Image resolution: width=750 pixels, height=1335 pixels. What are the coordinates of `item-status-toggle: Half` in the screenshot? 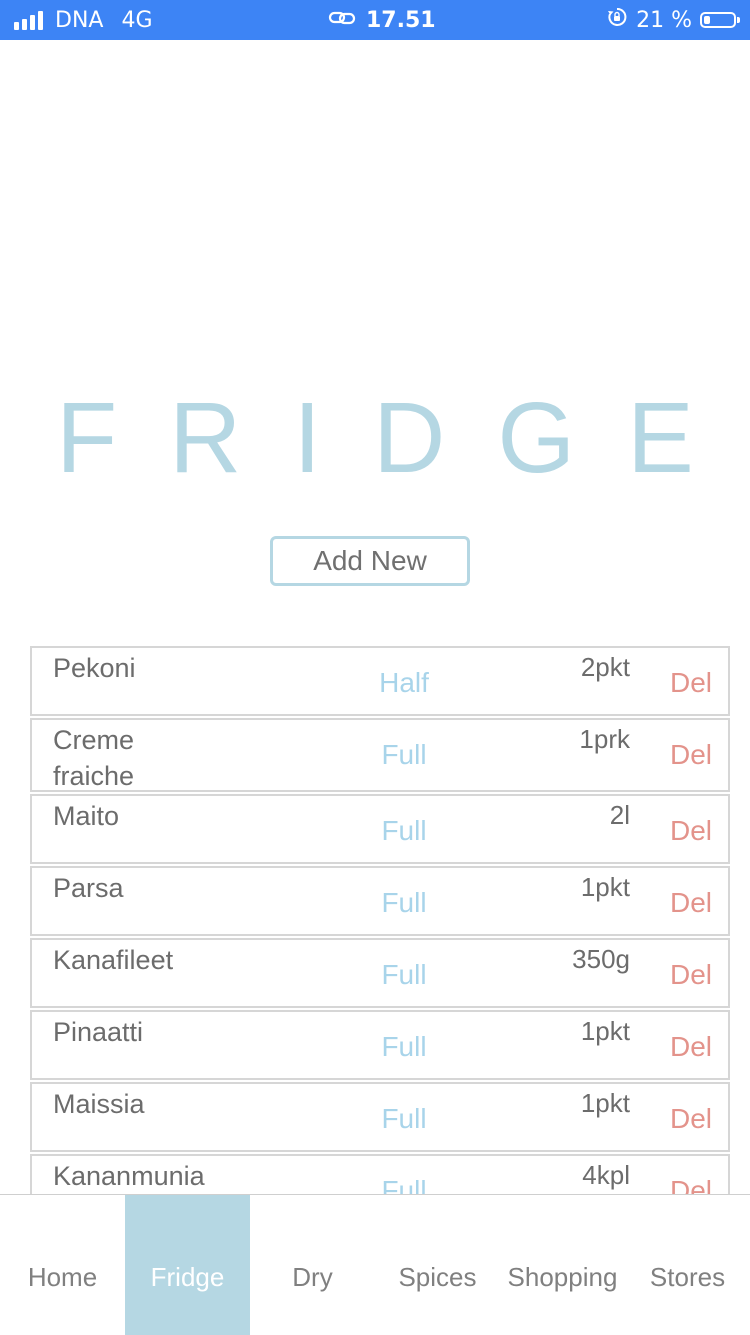 It's located at (404, 683).